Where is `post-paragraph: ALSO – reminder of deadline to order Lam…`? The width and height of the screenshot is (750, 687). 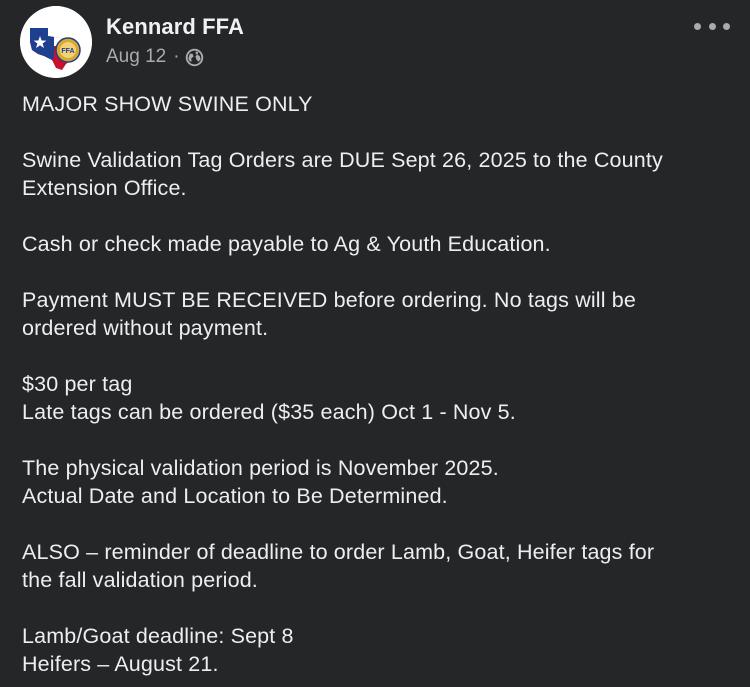
post-paragraph: ALSO – reminder of deadline to order Lam… is located at coordinates (338, 566).